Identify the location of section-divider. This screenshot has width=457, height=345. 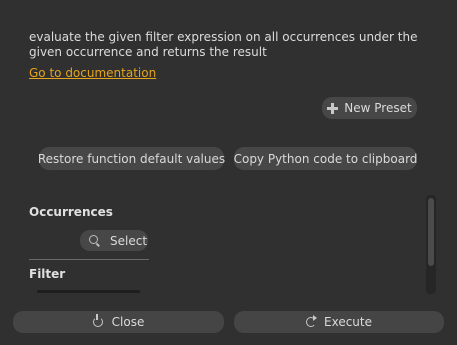
(89, 259).